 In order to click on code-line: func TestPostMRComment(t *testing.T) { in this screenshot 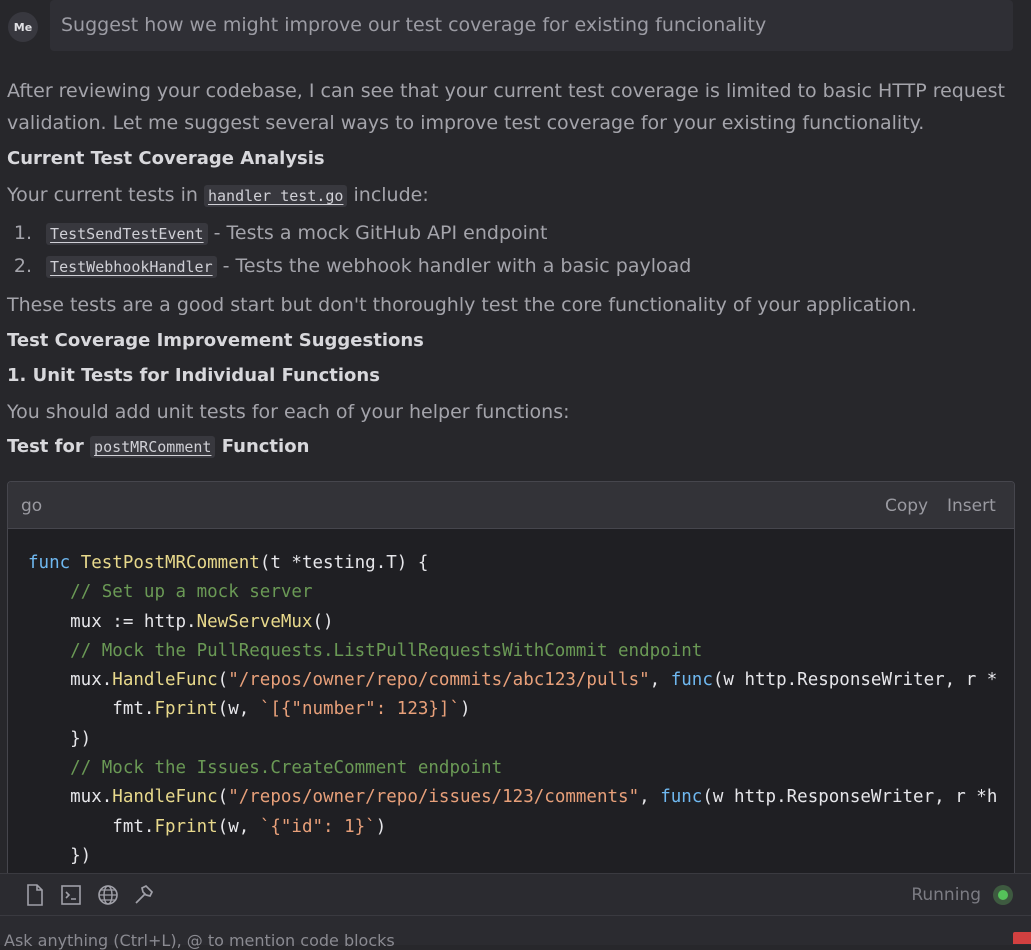, I will do `click(521, 563)`.